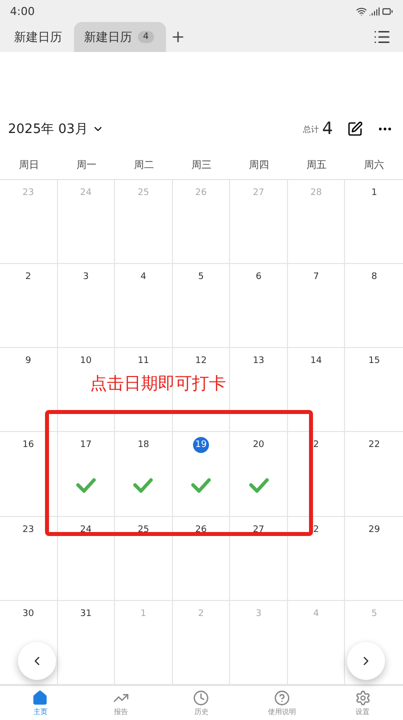  What do you see at coordinates (259, 165) in the screenshot?
I see `weekday-label: 周四` at bounding box center [259, 165].